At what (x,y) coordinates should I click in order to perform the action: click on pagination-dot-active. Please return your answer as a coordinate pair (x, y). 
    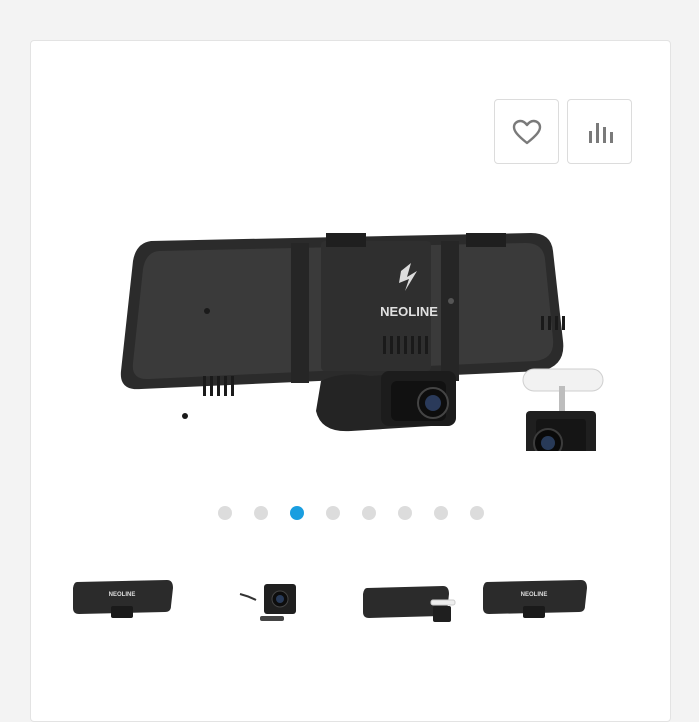
    Looking at the image, I should click on (296, 513).